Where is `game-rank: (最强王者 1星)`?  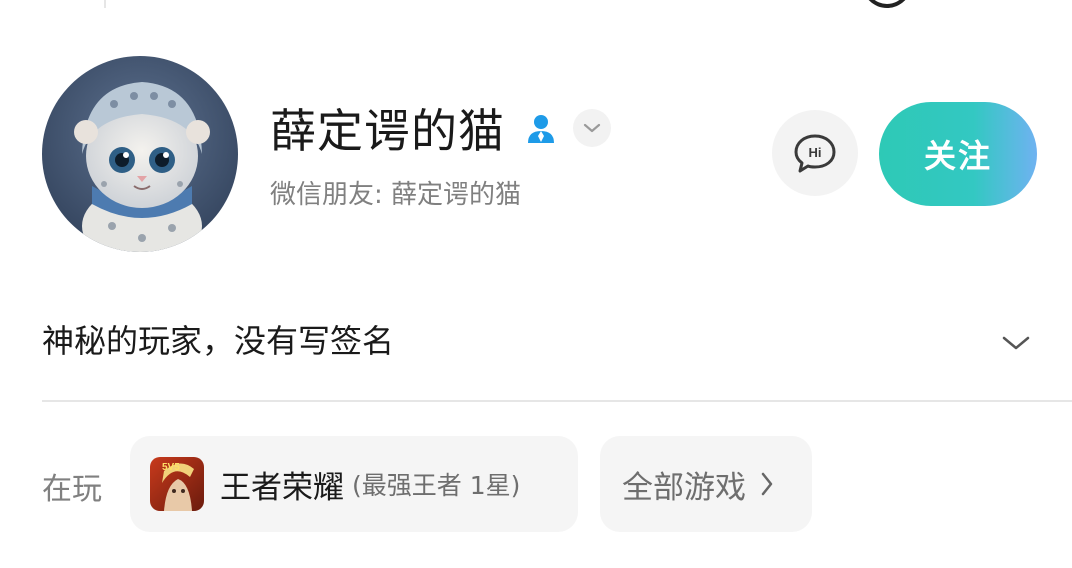
game-rank: (最强王者 1星) is located at coordinates (436, 485).